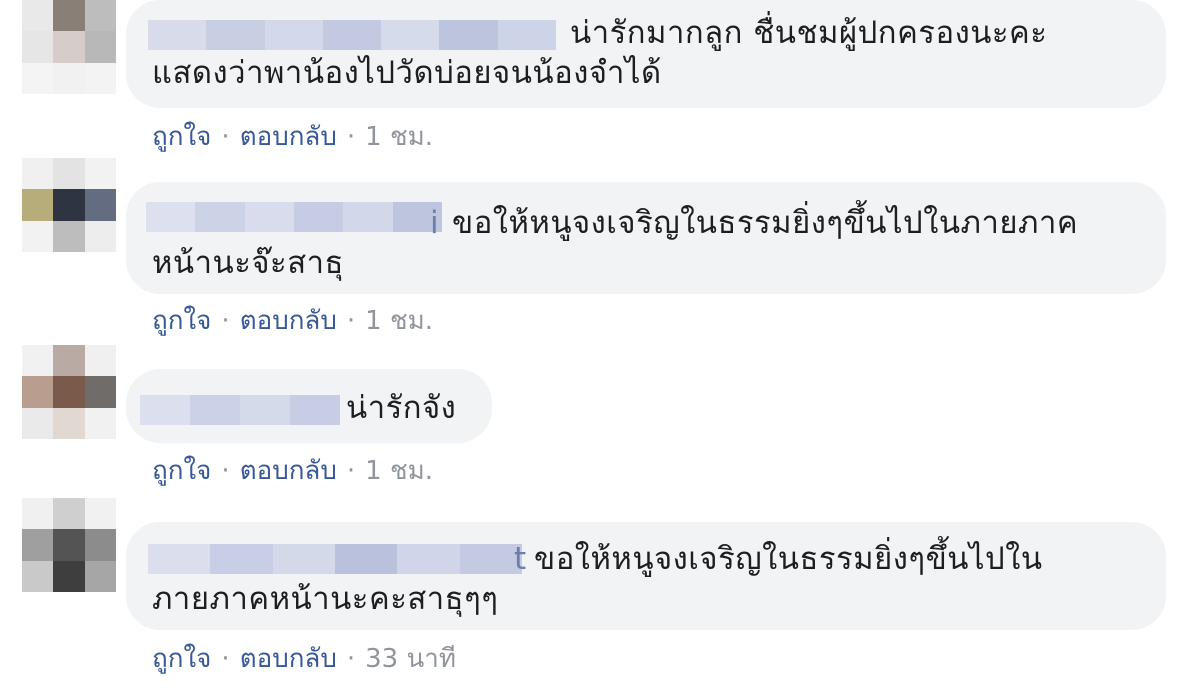  I want to click on comment-text-line1: น่ารักมากลูก ชื่นชมผู้ปกครองนะคะ, so click(809, 33).